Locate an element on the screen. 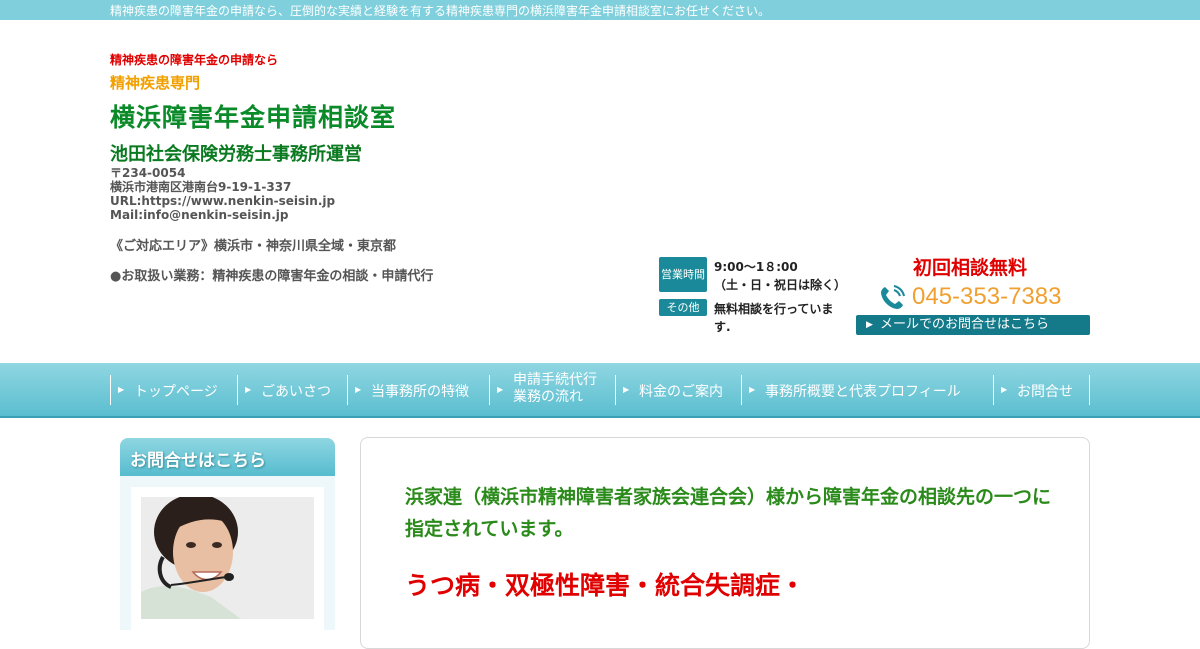 The width and height of the screenshot is (1200, 649). nav-item-greeting: ▶ ごあいさつ is located at coordinates (292, 390).